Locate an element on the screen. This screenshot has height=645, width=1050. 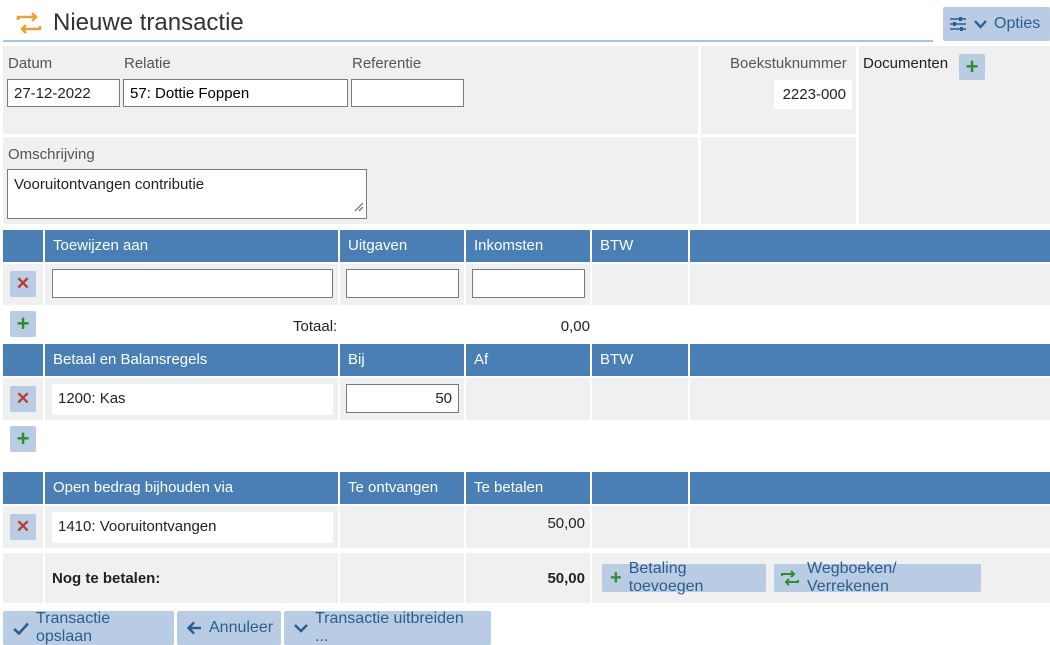
datum-input: 27-12-2022 is located at coordinates (63, 93).